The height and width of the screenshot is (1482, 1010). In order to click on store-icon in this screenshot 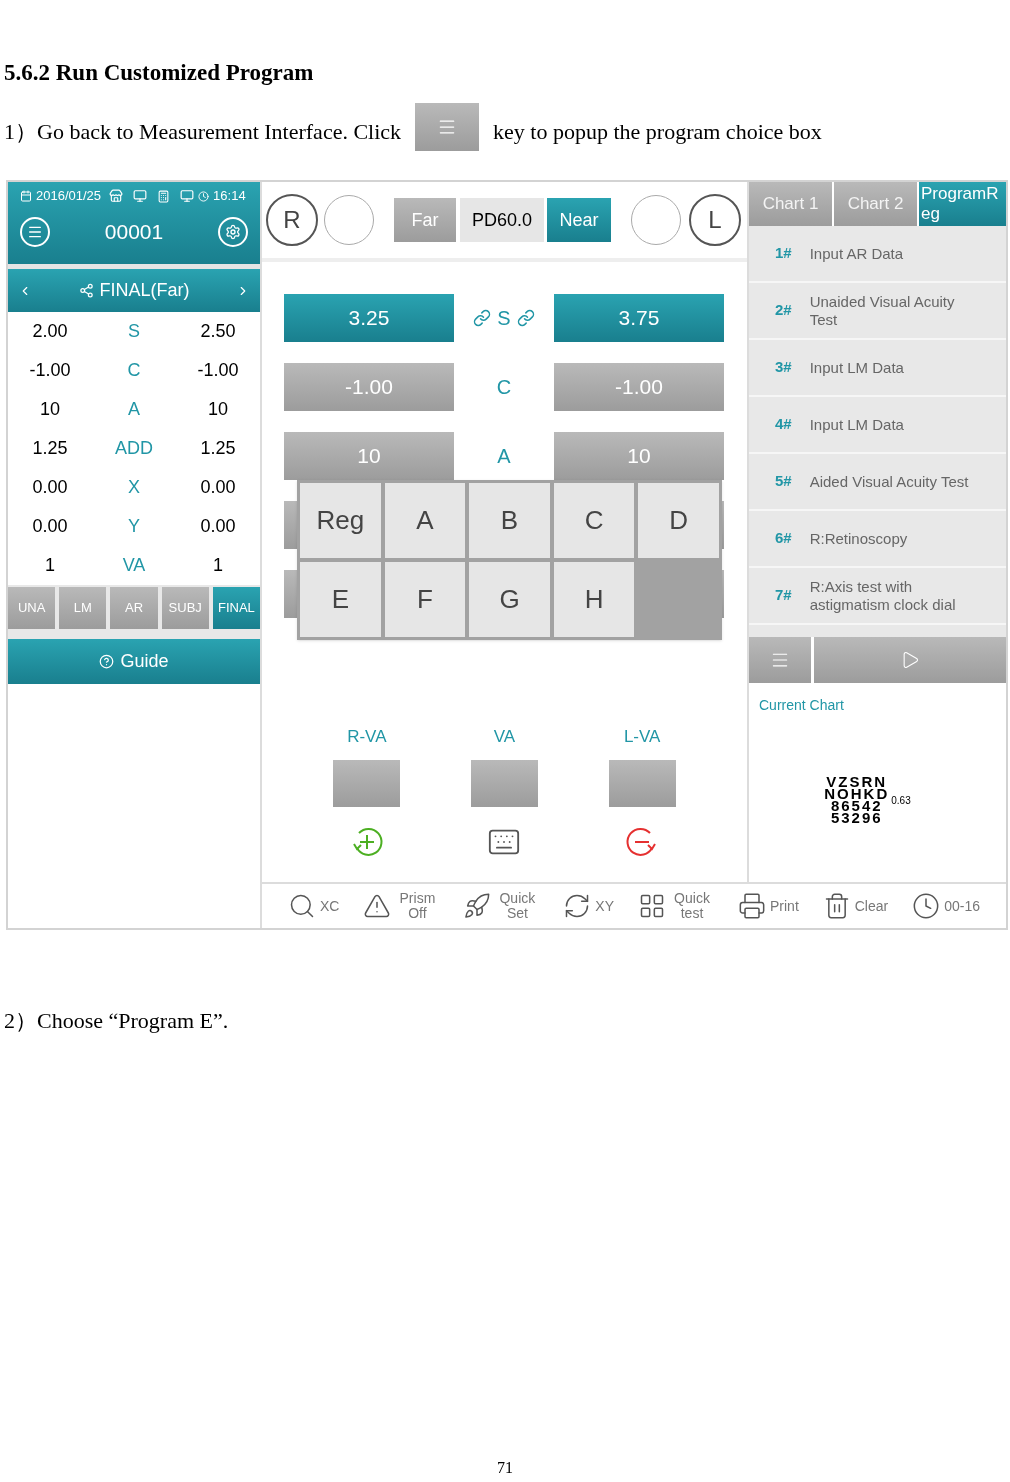, I will do `click(116, 196)`.